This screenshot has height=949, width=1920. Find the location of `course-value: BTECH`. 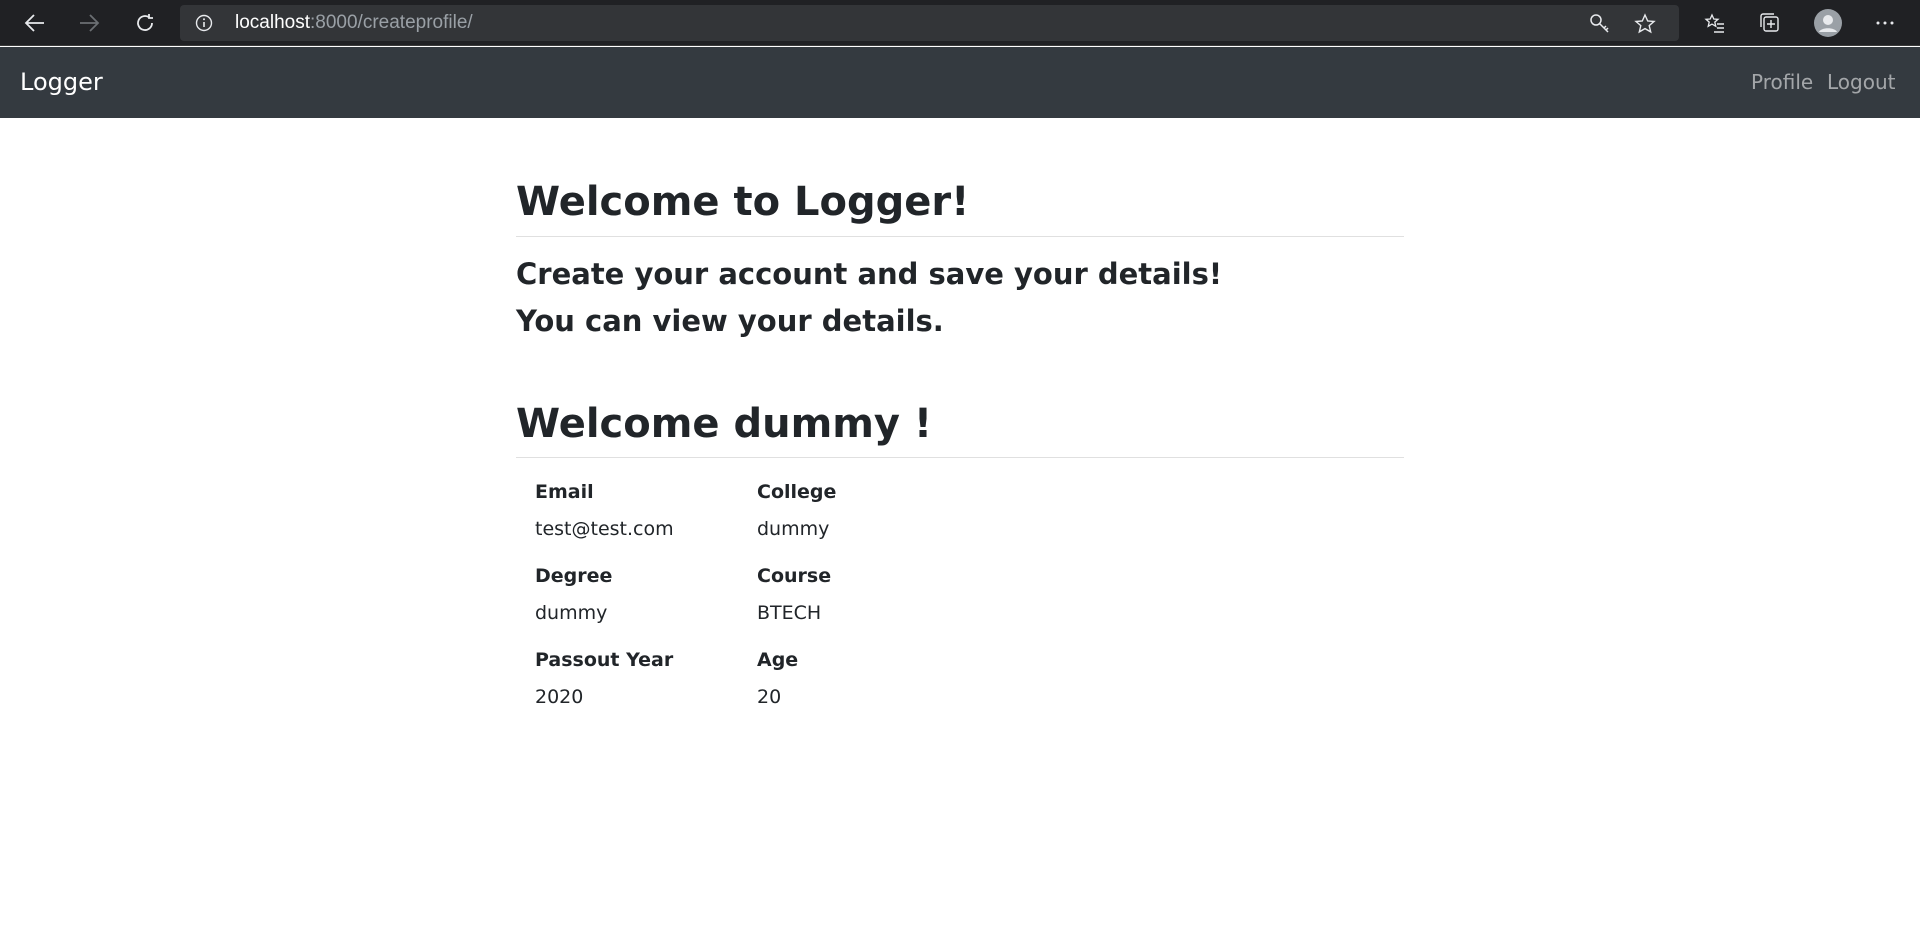

course-value: BTECH is located at coordinates (789, 613).